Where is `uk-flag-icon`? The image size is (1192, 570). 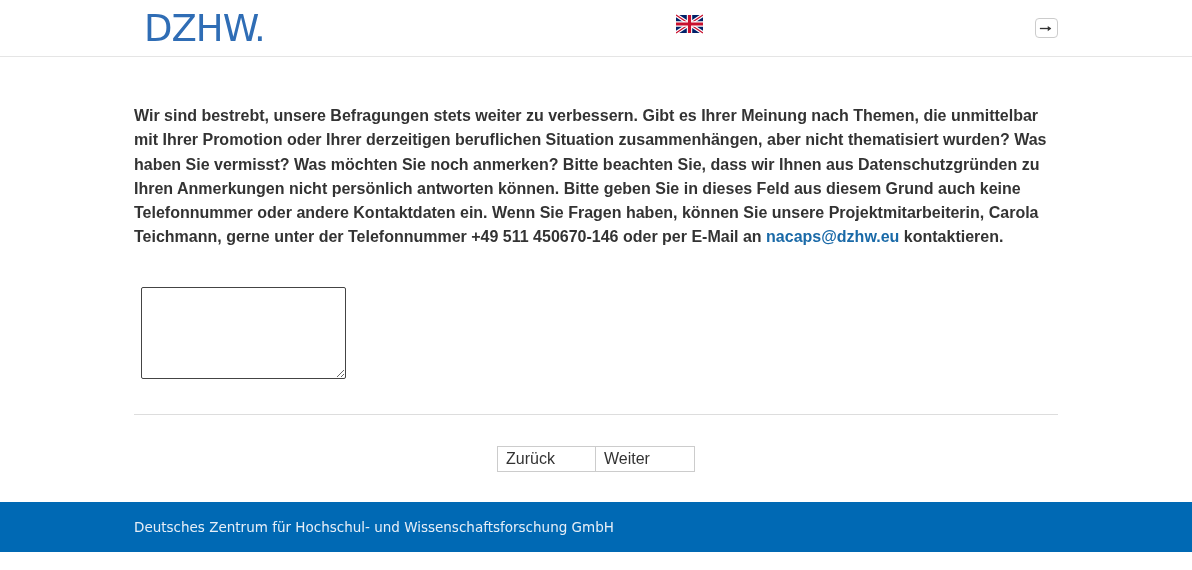
uk-flag-icon is located at coordinates (690, 24).